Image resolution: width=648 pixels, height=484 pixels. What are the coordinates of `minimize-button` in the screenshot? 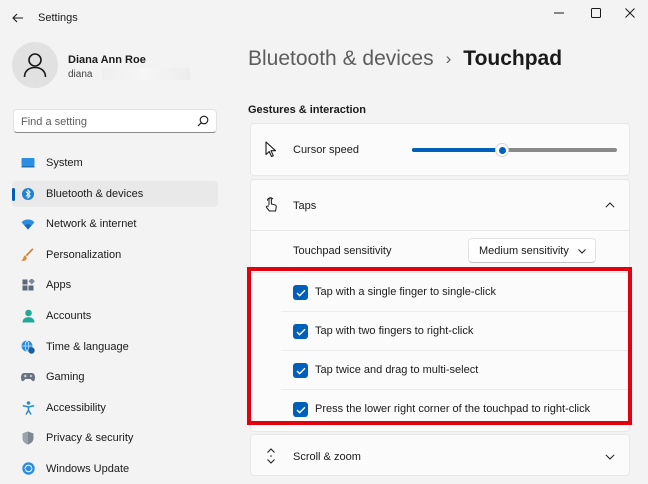 It's located at (559, 13).